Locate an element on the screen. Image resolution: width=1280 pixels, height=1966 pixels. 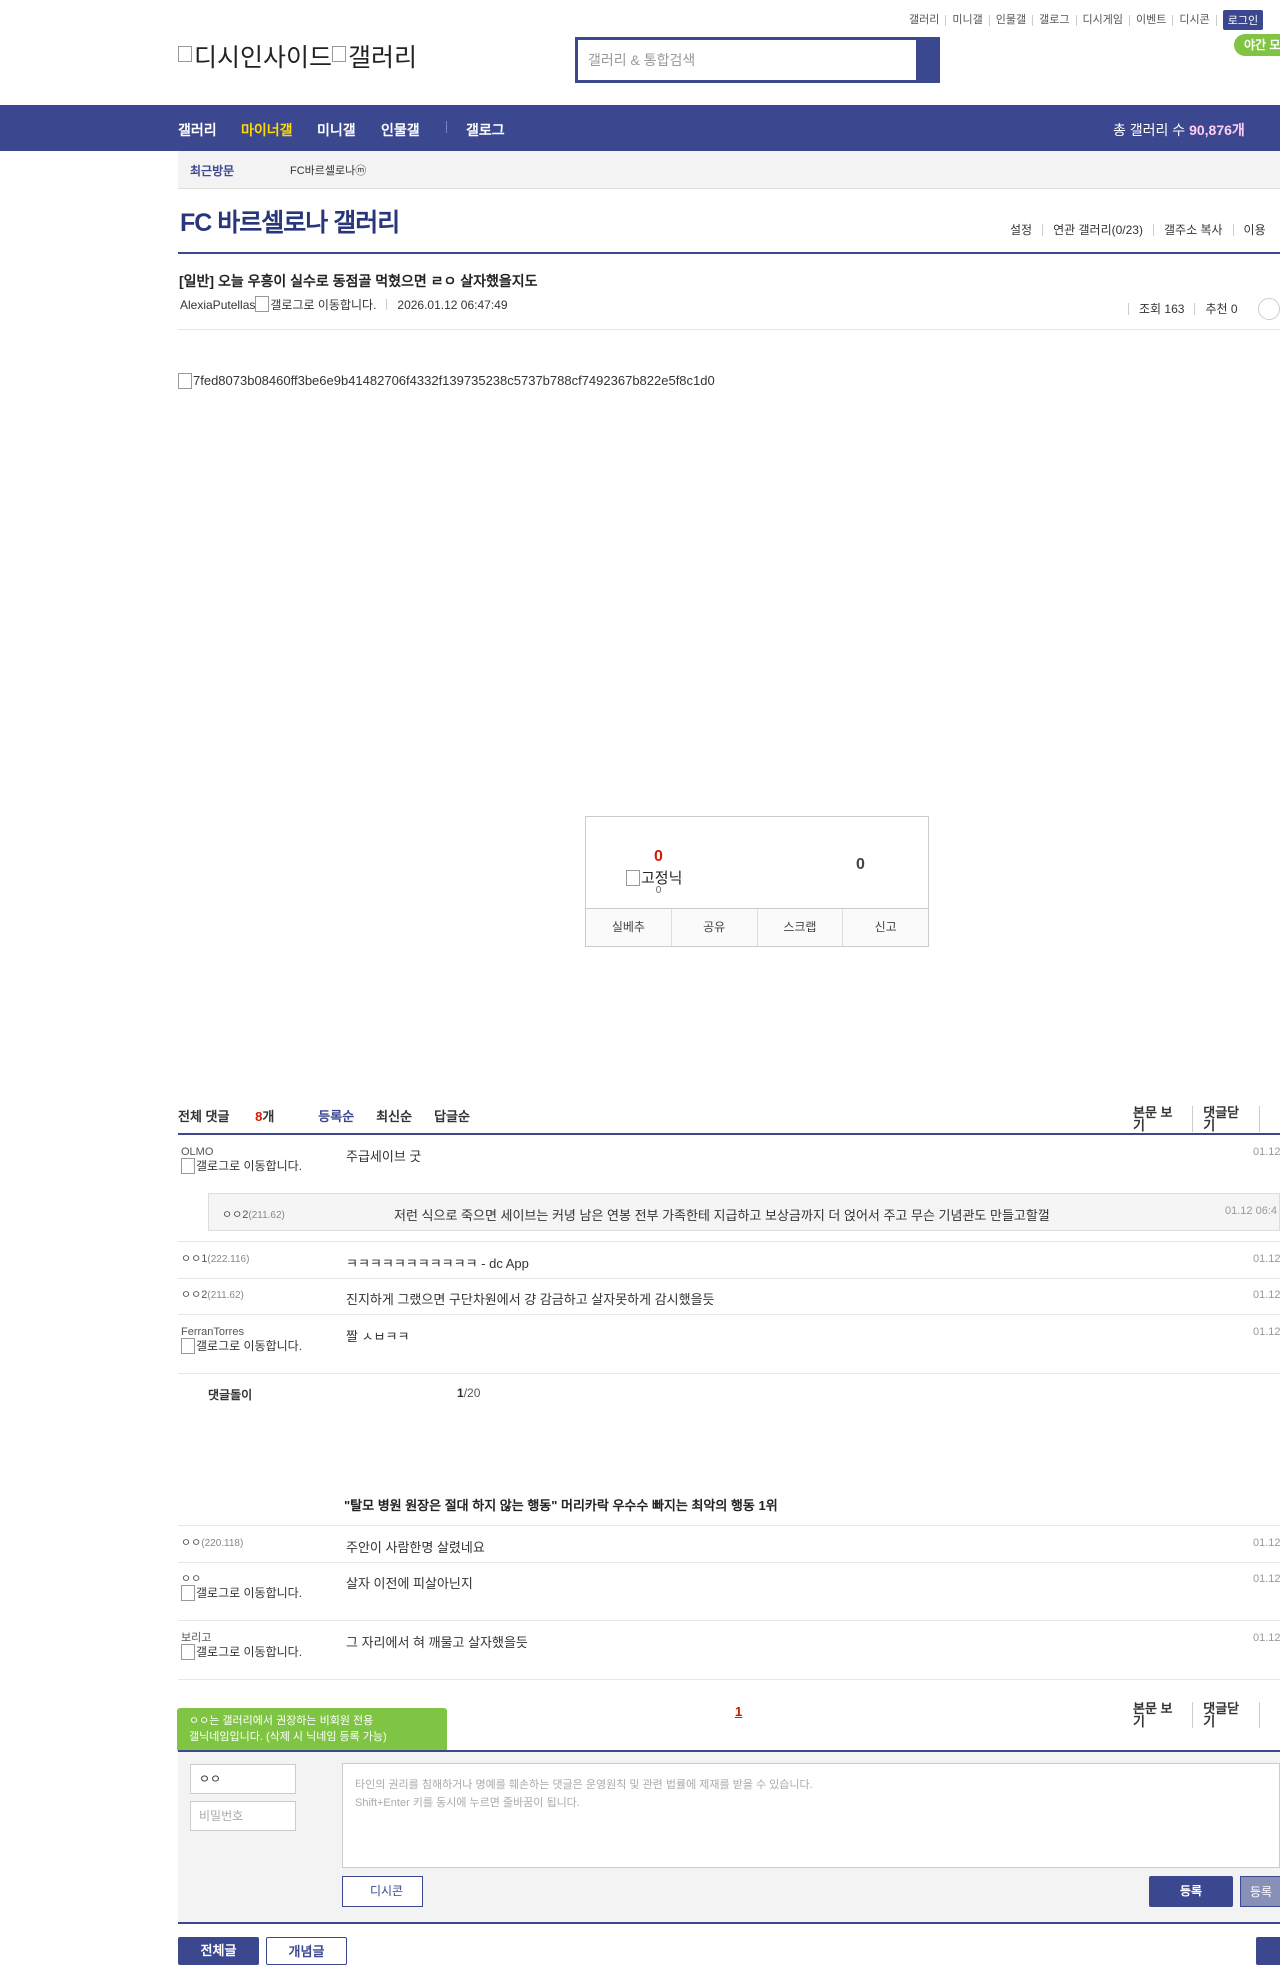
toplink-dccon: 디시콘 is located at coordinates (1195, 20).